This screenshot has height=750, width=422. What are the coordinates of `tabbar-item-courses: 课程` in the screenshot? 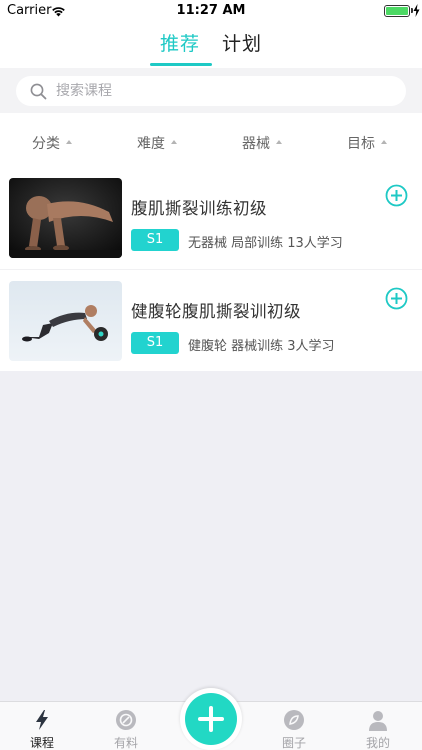 It's located at (42, 726).